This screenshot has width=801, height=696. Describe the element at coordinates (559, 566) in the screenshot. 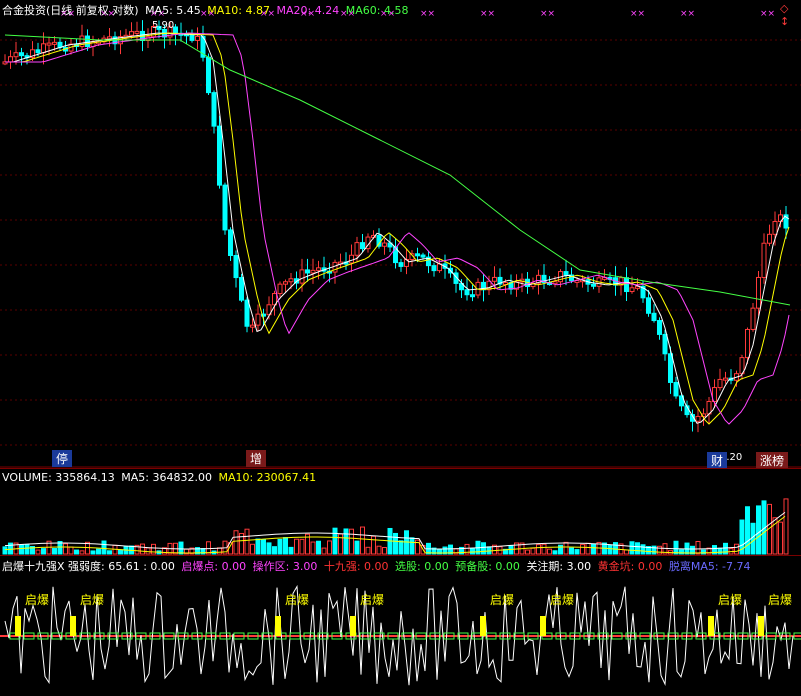

I see `ind-guanzhuqi: 关注期: 3.00` at that location.